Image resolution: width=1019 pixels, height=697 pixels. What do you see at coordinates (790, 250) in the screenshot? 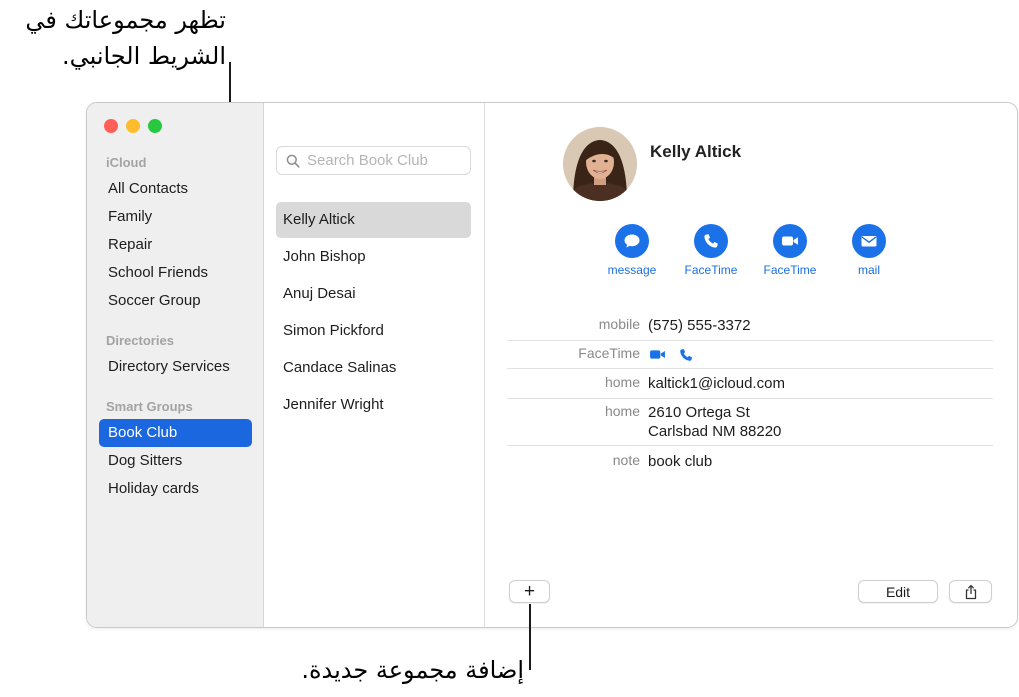
I see `facetime-video-action-button: FaceTime` at bounding box center [790, 250].